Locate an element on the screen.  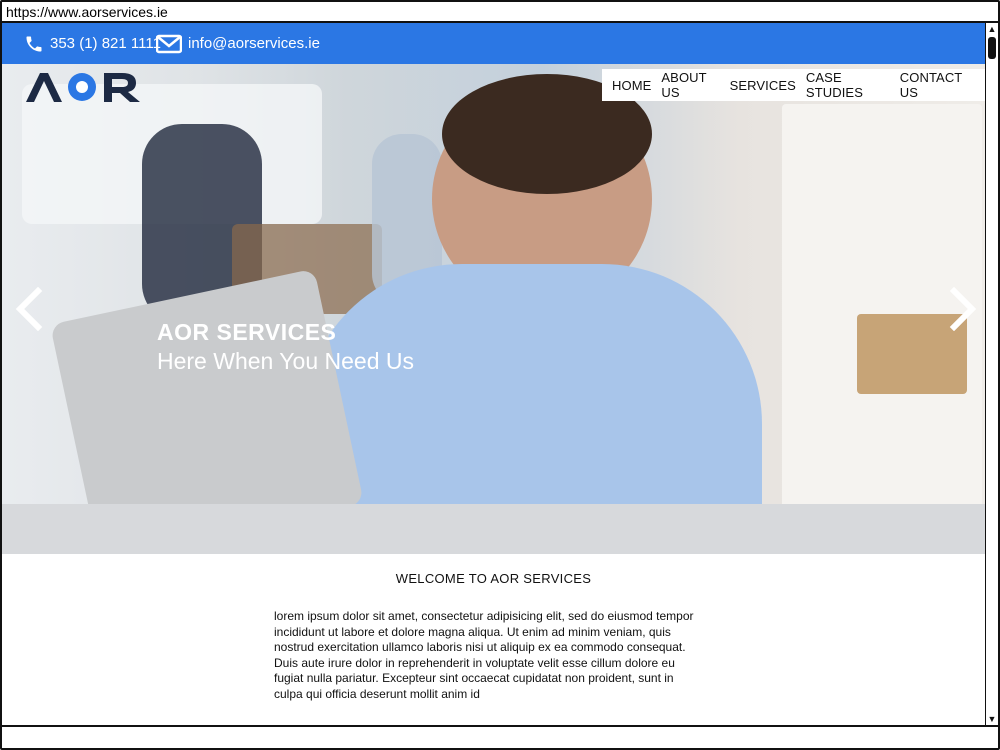
envelope-icon is located at coordinates (169, 43).